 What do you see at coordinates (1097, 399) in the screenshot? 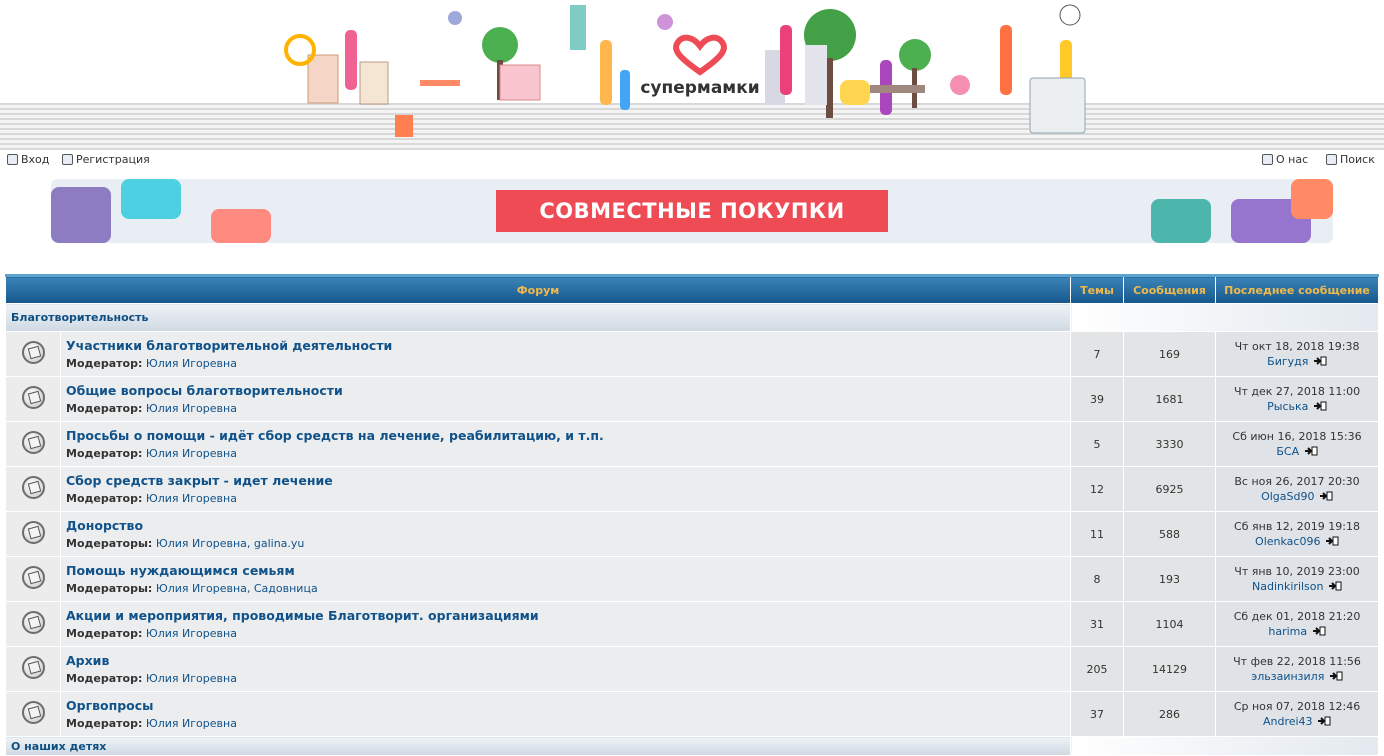
I see `topics-count: 39` at bounding box center [1097, 399].